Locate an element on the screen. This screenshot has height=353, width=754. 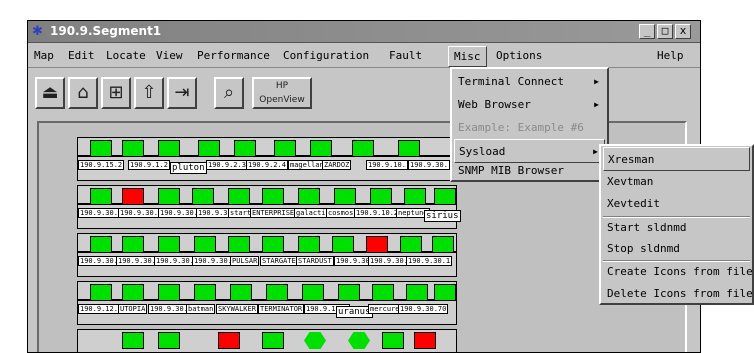
menu-view: View is located at coordinates (169, 55).